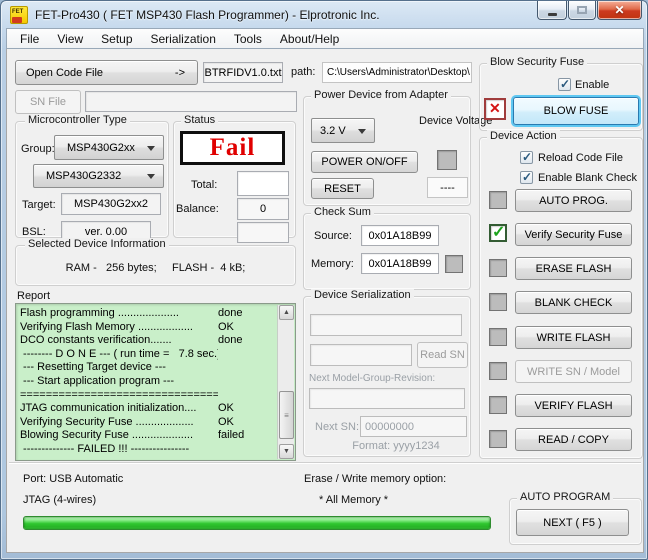 This screenshot has height=560, width=648. What do you see at coordinates (498, 405) in the screenshot?
I see `verify-flash-indicator` at bounding box center [498, 405].